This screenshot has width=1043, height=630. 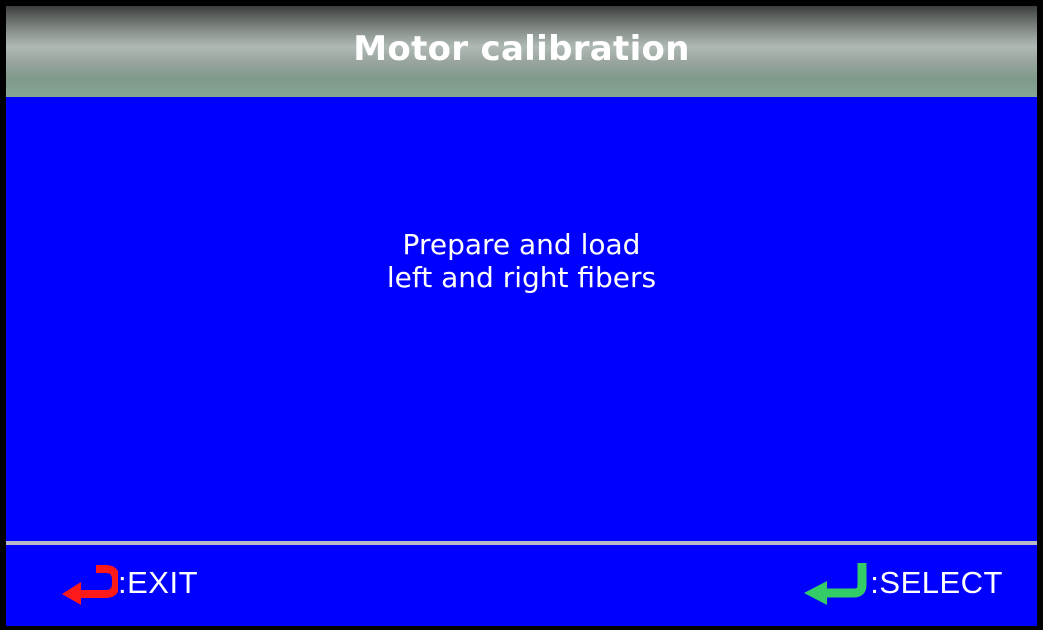 I want to click on instruction-line-2: left and right fibers, so click(x=521, y=277).